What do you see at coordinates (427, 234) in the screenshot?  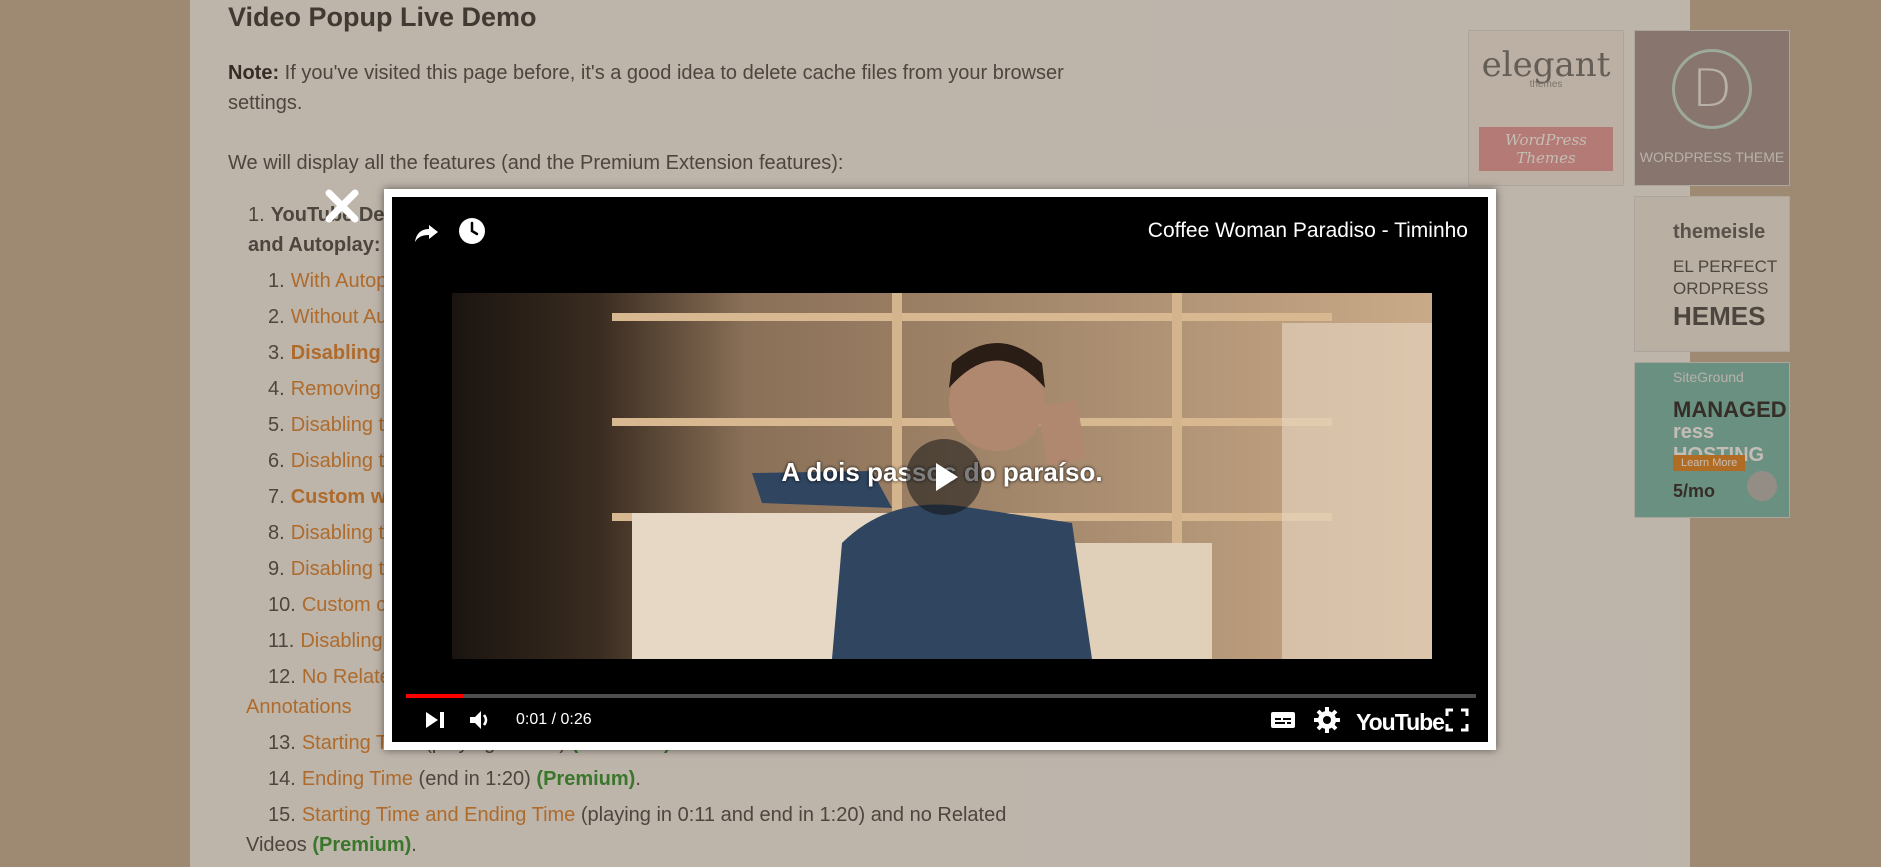 I see `share-icon` at bounding box center [427, 234].